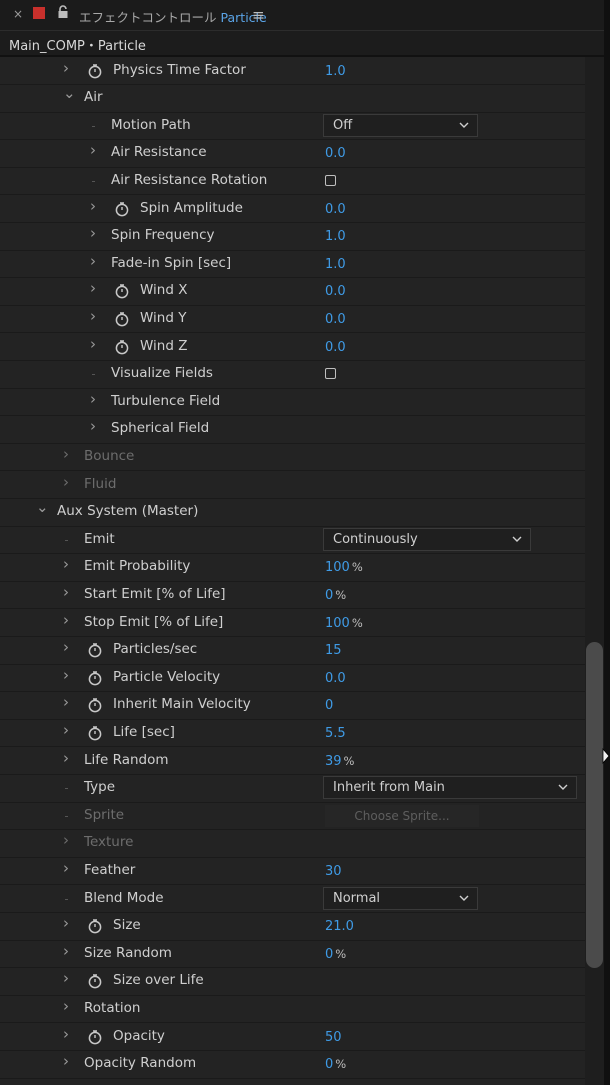 Image resolution: width=610 pixels, height=1085 pixels. Describe the element at coordinates (333, 871) in the screenshot. I see `property-value-feather: 30` at that location.